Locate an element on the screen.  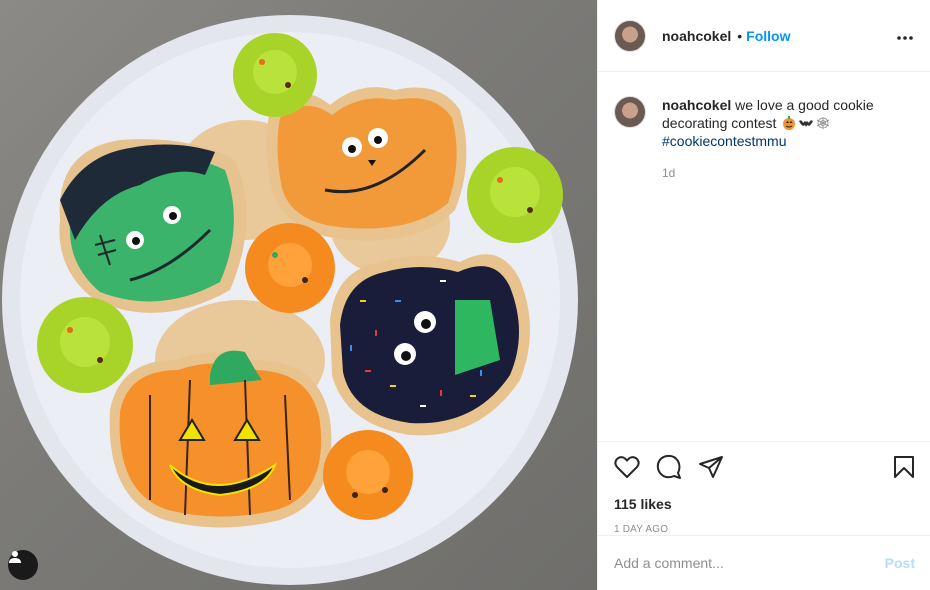
jack-o-lantern-icon is located at coordinates (789, 123).